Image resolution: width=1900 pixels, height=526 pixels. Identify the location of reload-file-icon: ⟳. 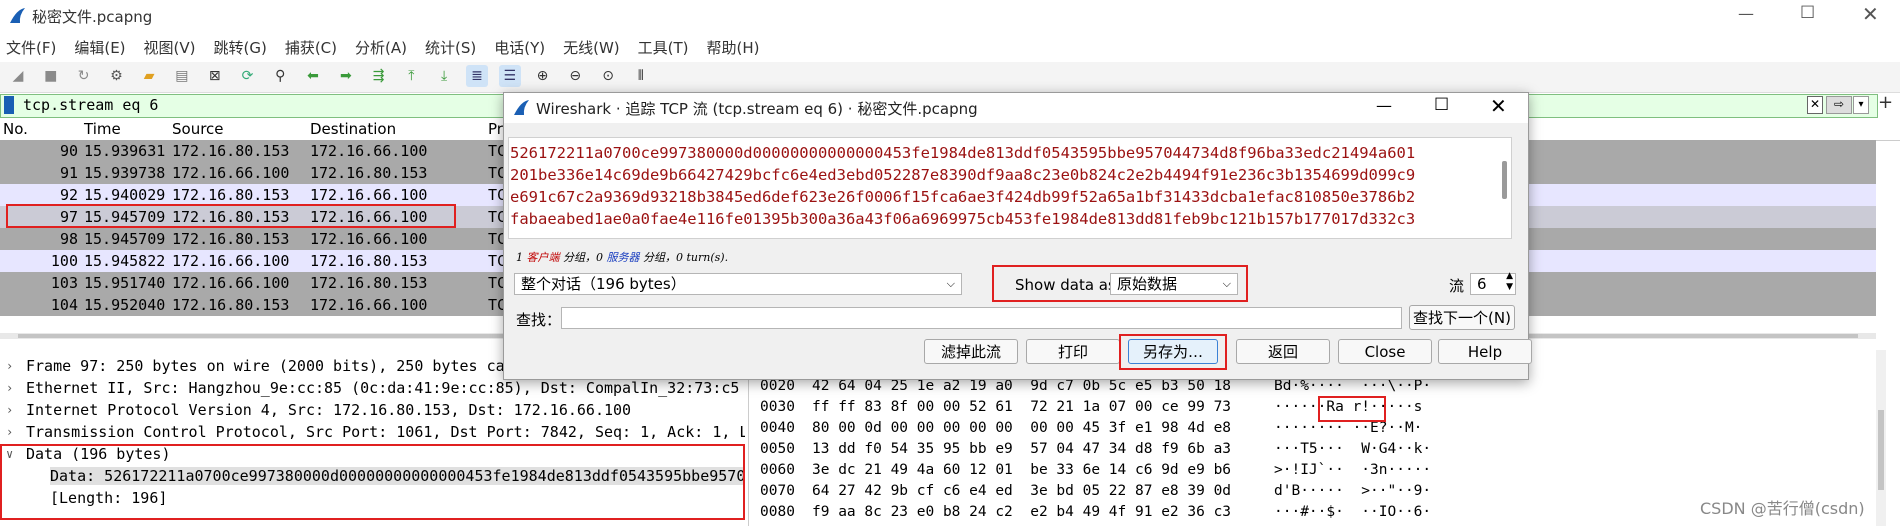
(247, 76).